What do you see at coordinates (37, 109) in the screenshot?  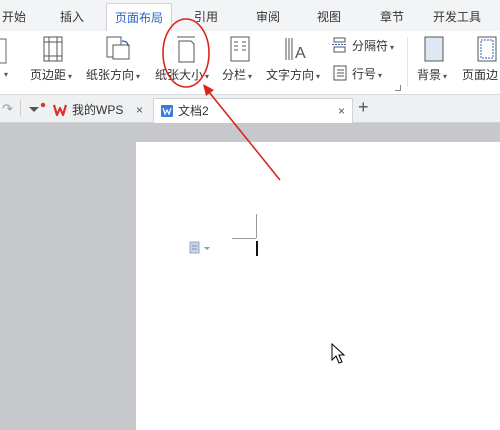 I see `tab-menu-dropdown-icon` at bounding box center [37, 109].